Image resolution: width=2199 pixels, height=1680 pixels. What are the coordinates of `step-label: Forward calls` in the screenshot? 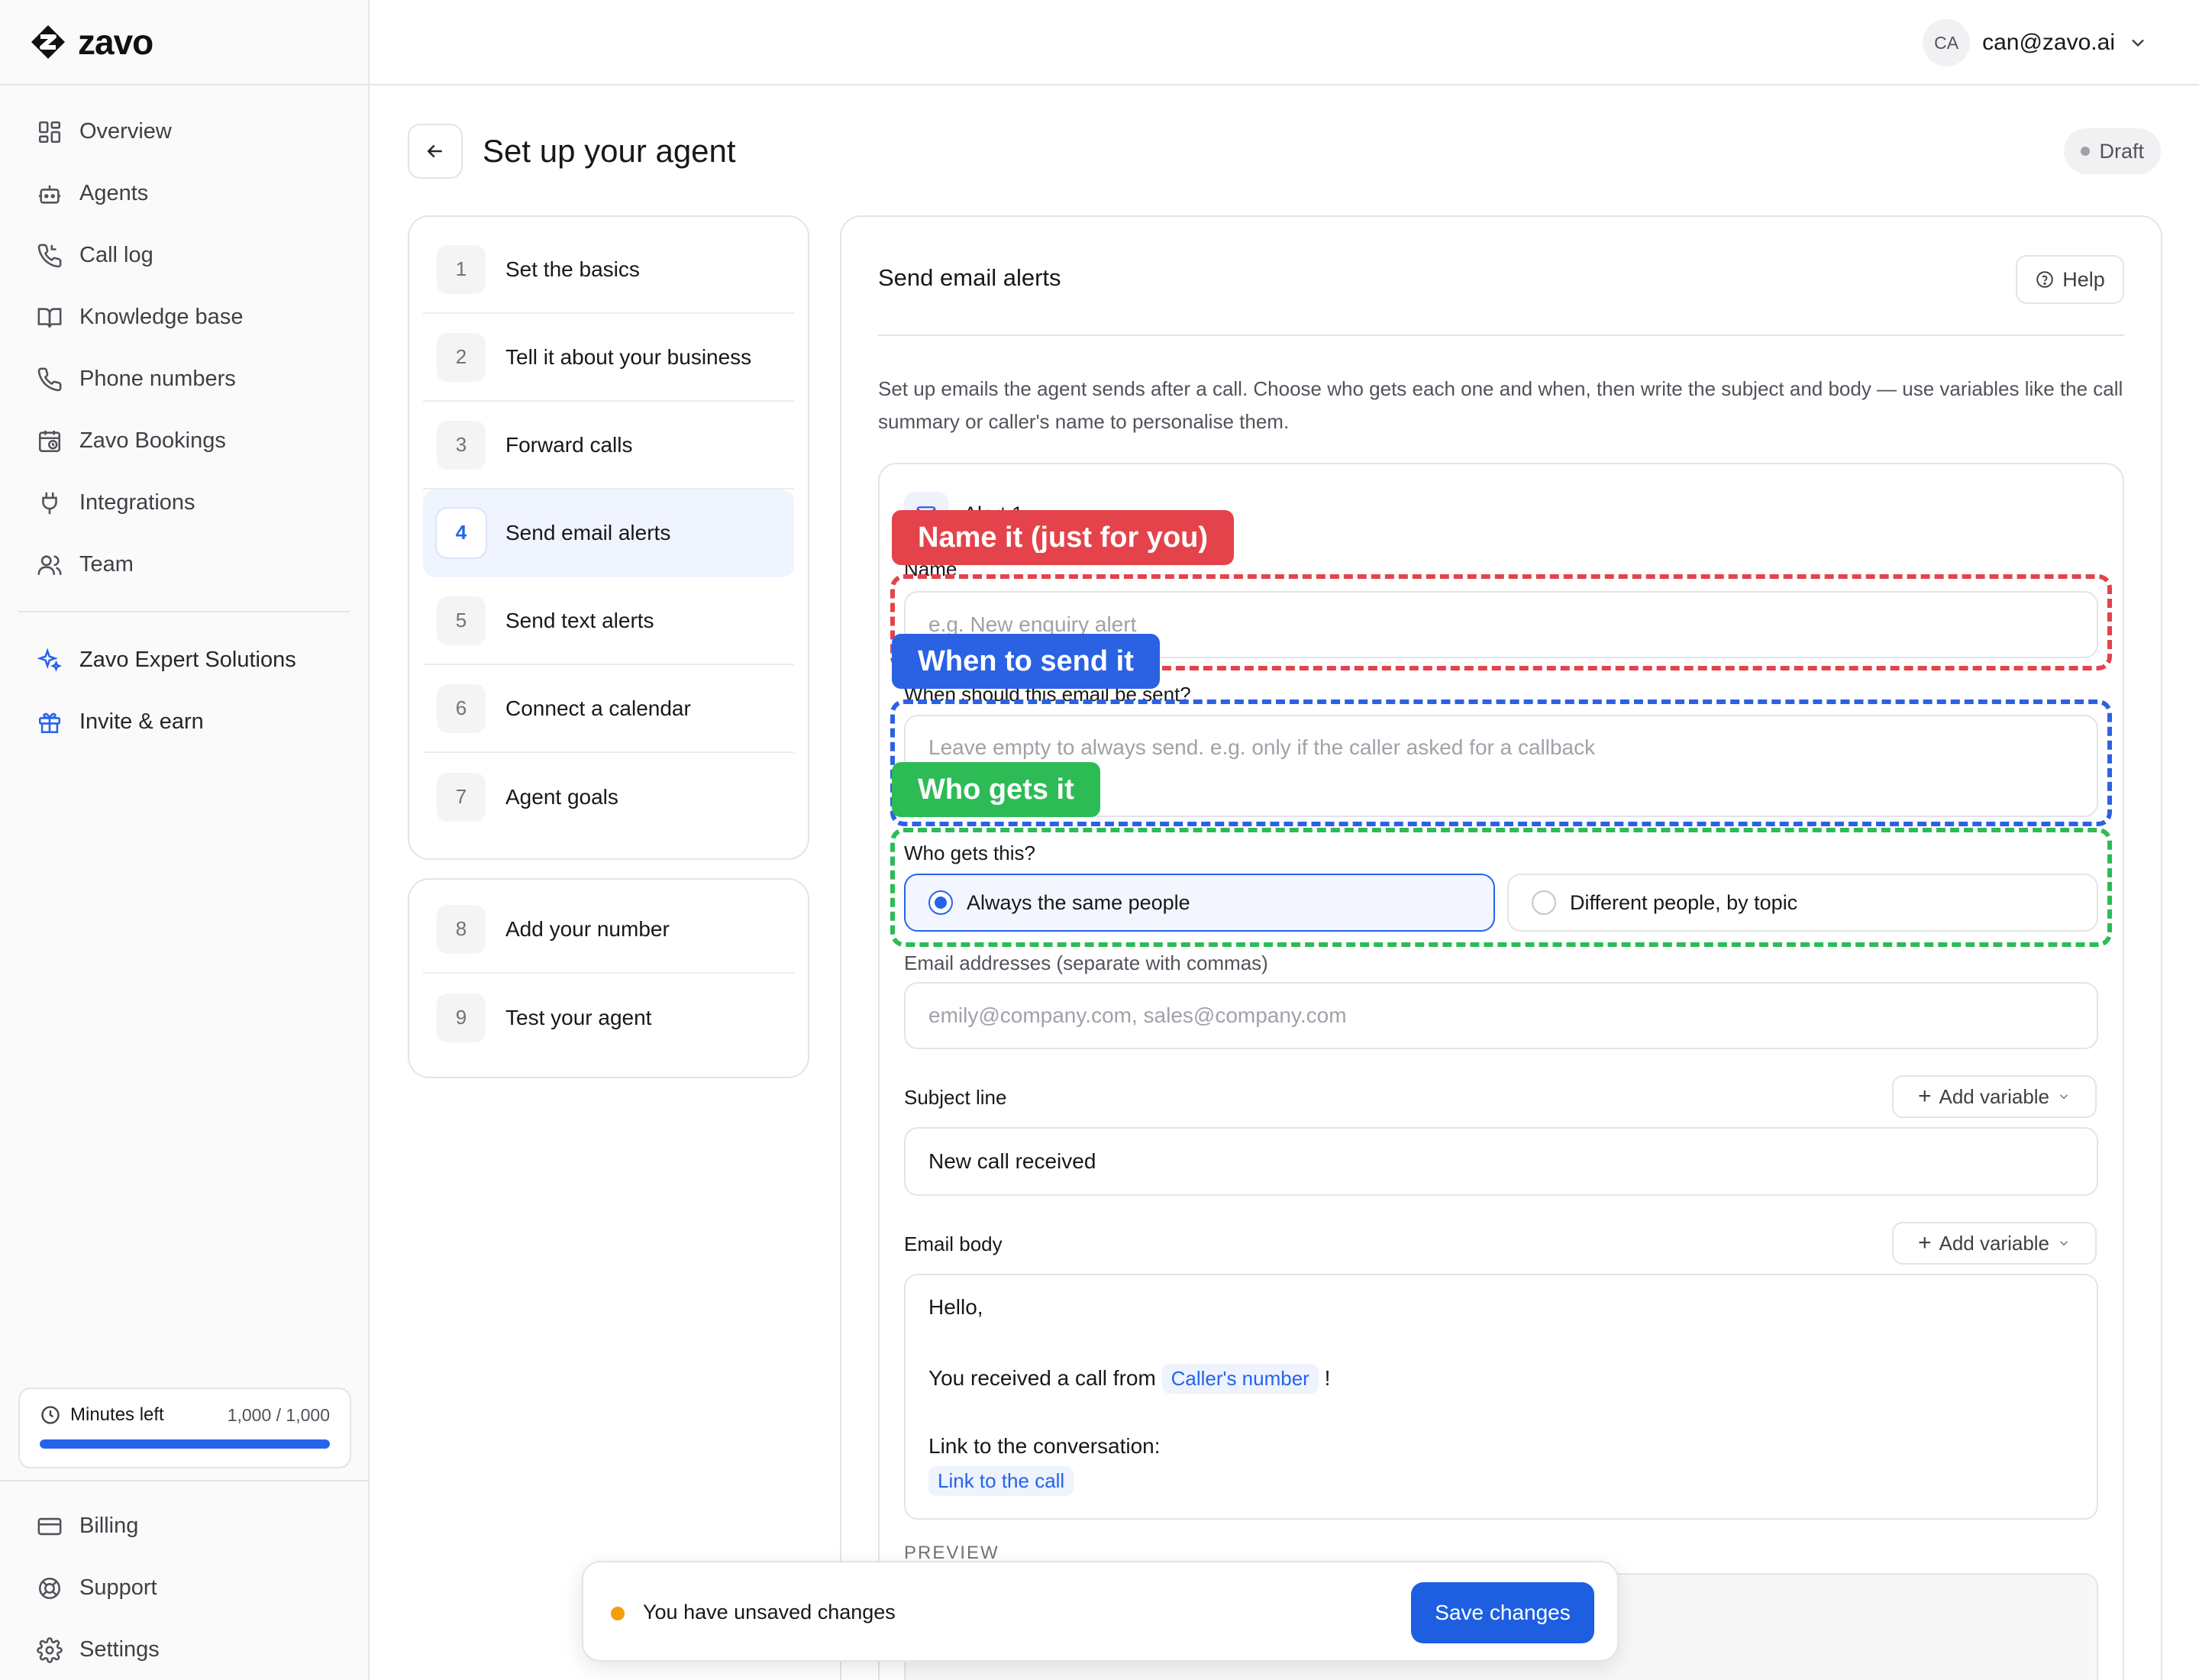 It's located at (569, 445).